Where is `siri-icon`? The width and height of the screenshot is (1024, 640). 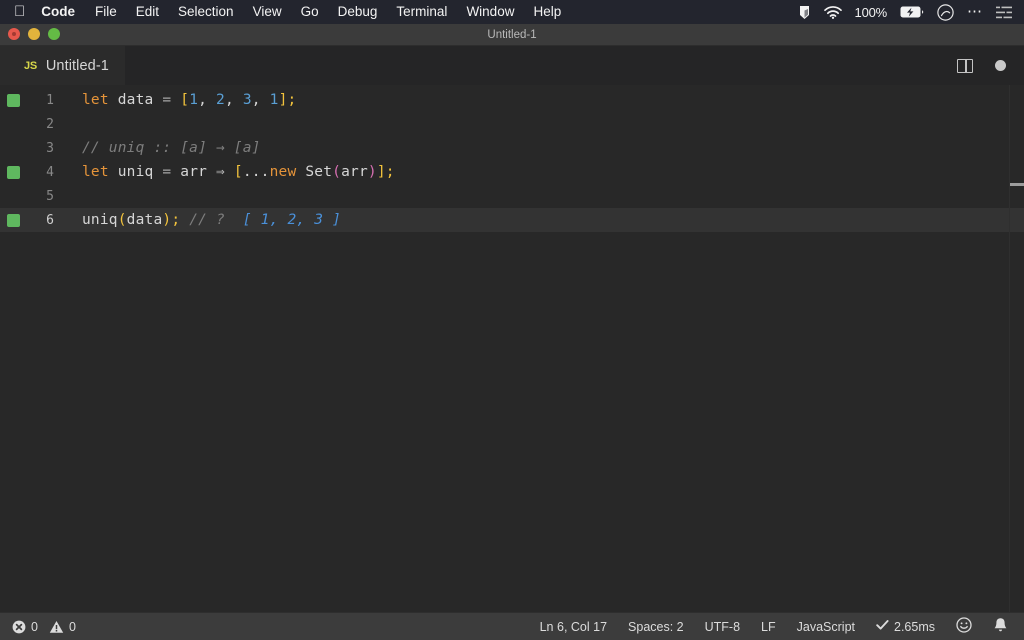 siri-icon is located at coordinates (945, 12).